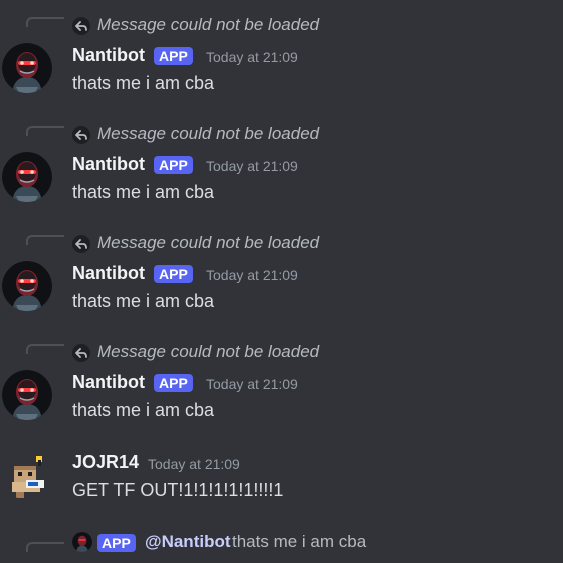 The height and width of the screenshot is (563, 563). I want to click on message-content: GET TF OUT!1!1!1!1!1!!!!1, so click(178, 490).